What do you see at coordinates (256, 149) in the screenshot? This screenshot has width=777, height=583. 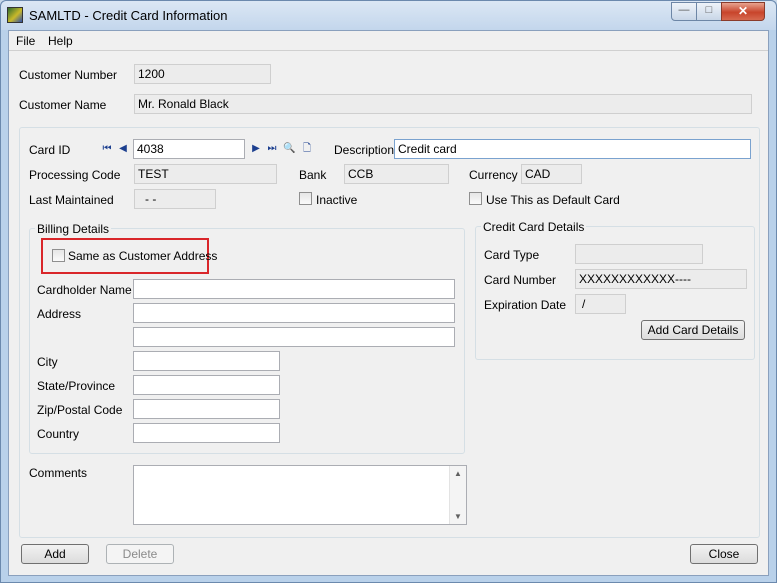 I see `next-record-icon: ▶` at bounding box center [256, 149].